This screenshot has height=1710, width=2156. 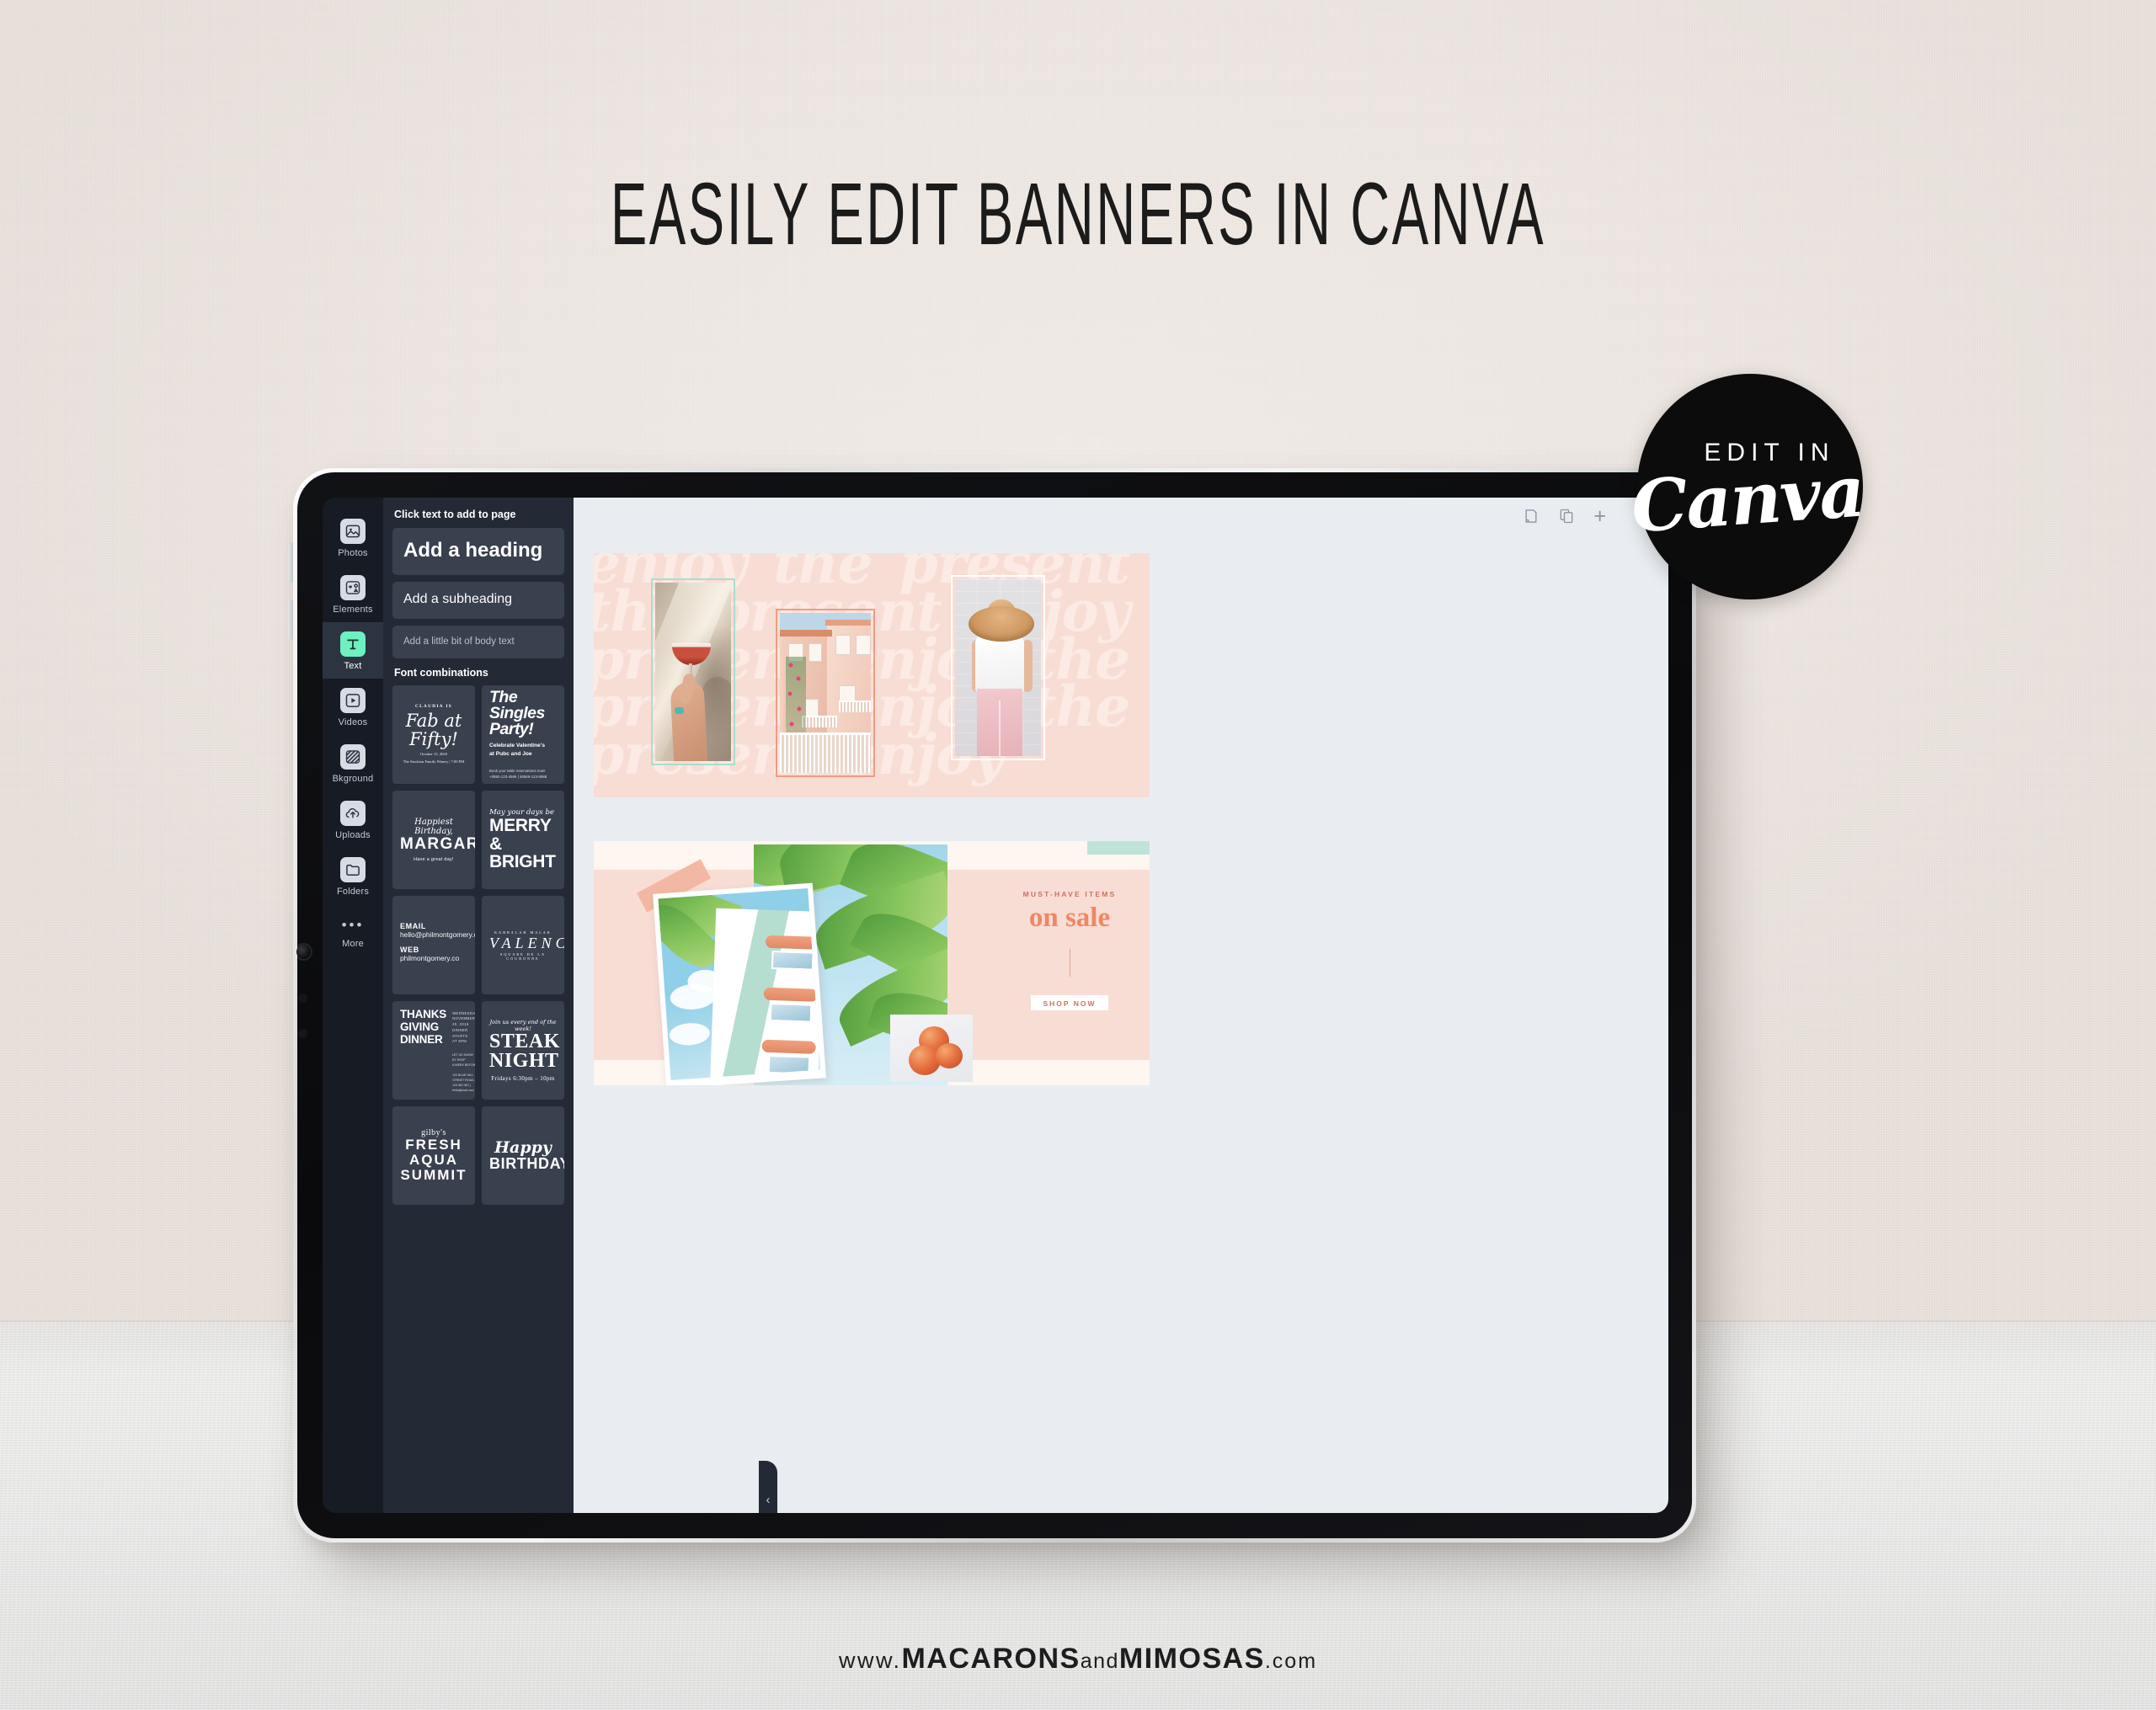 I want to click on combo-title2: SUMMIT, so click(x=433, y=1174).